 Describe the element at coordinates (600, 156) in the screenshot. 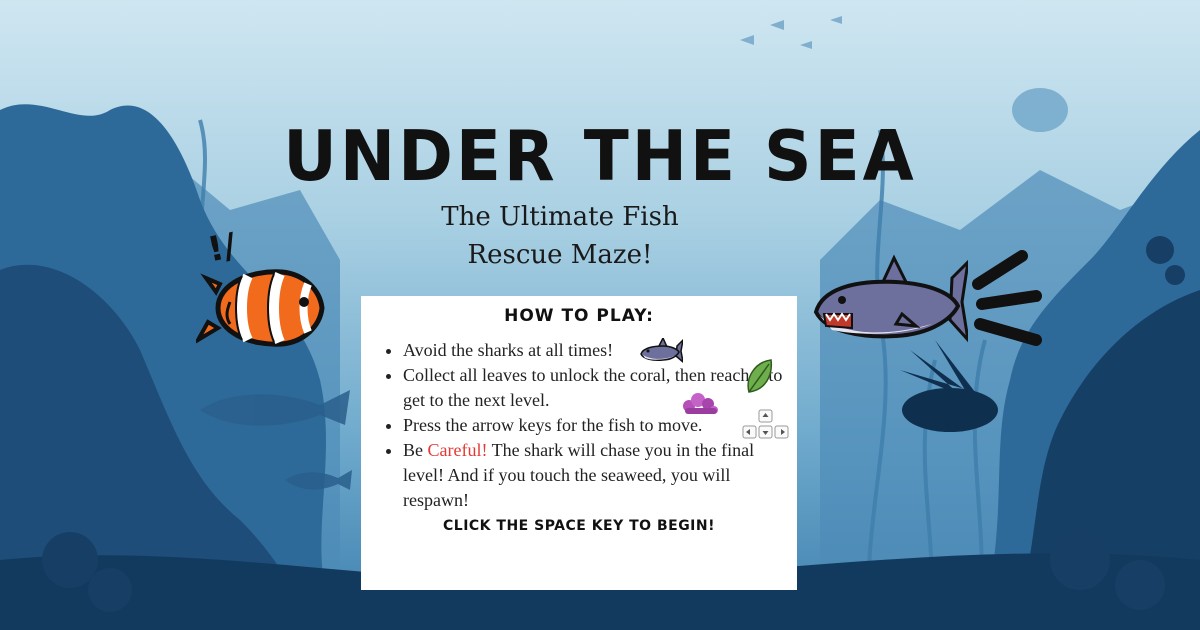

I see `game-title: UNDER THE SEA` at that location.